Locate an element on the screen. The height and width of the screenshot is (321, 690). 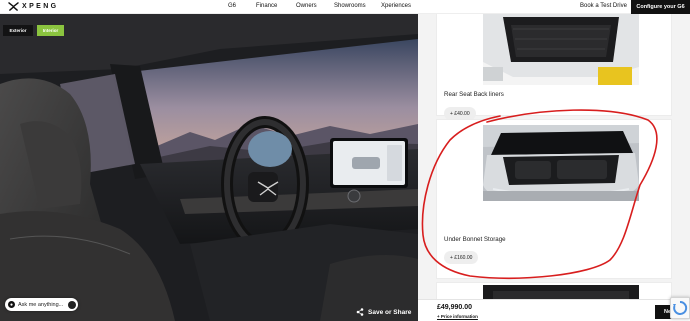
price-information-link: + Price information is located at coordinates (457, 316).